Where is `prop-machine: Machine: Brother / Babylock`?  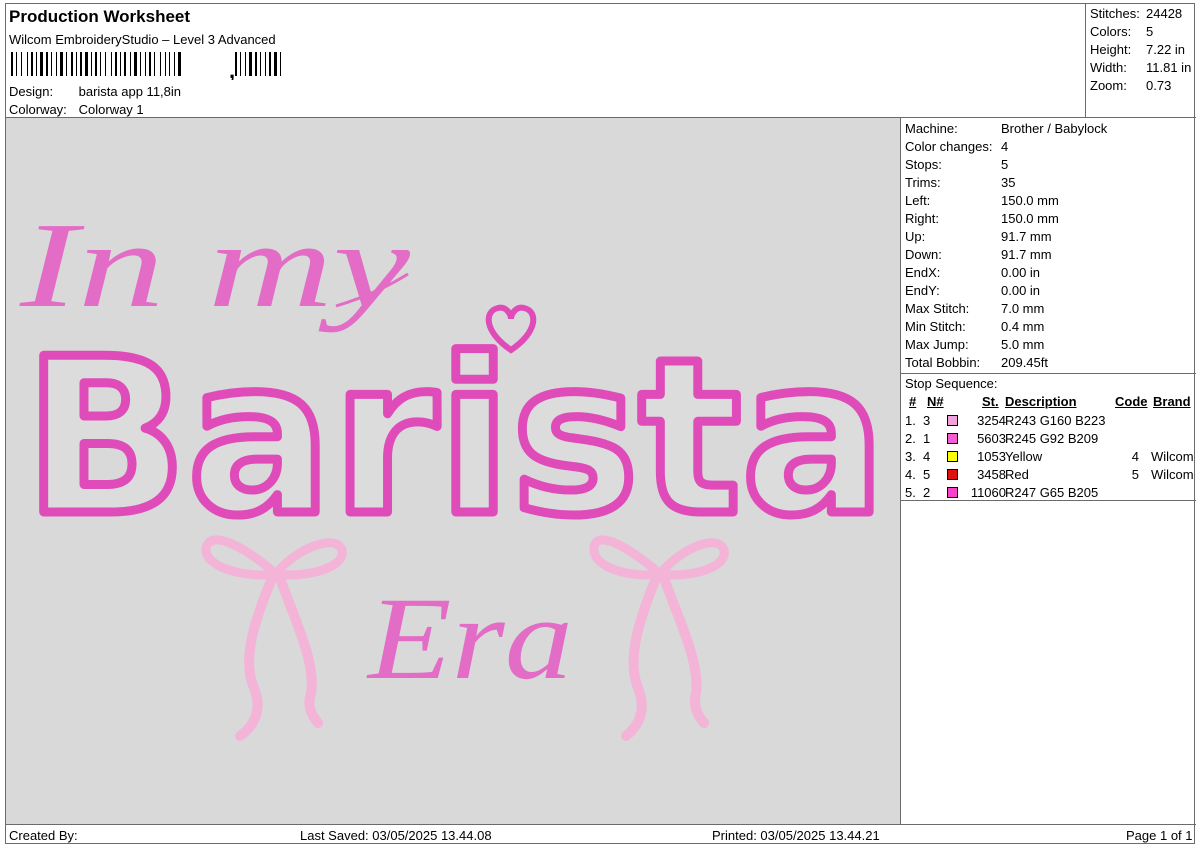 prop-machine: Machine: Brother / Babylock is located at coordinates (1006, 128).